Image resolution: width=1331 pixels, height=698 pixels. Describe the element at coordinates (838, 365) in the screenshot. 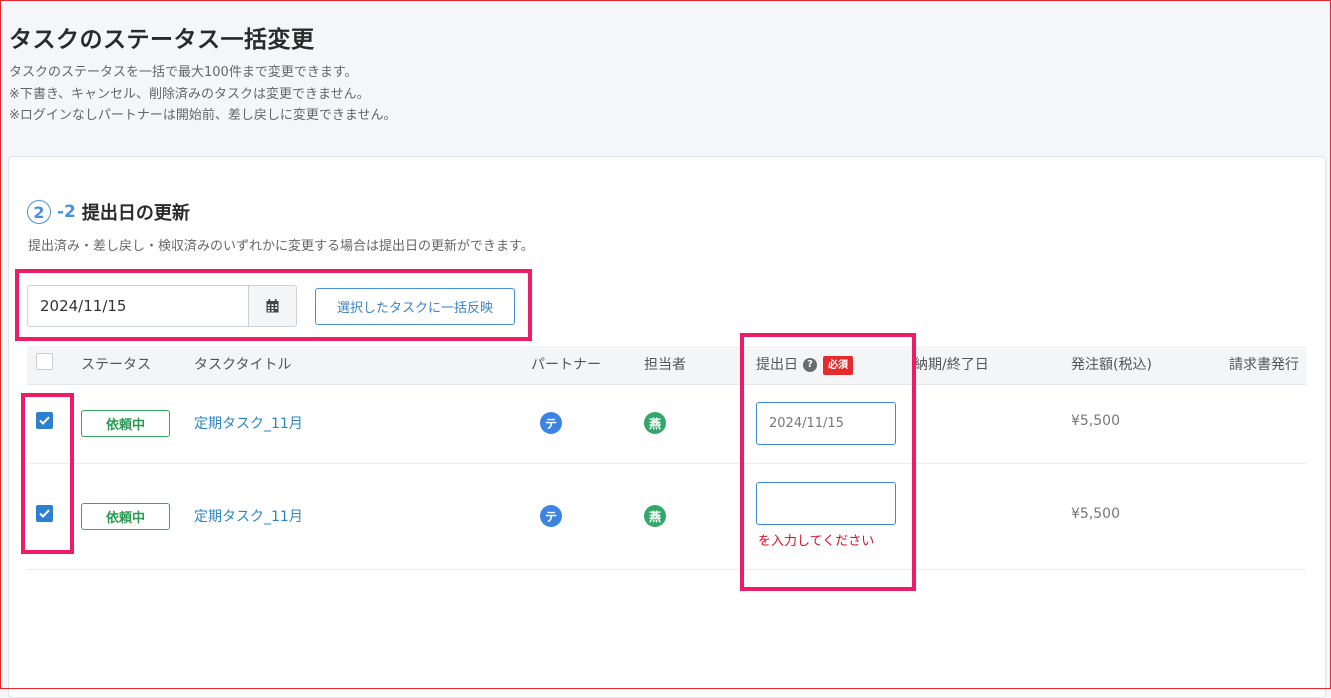

I see `required-badge: 必須` at that location.